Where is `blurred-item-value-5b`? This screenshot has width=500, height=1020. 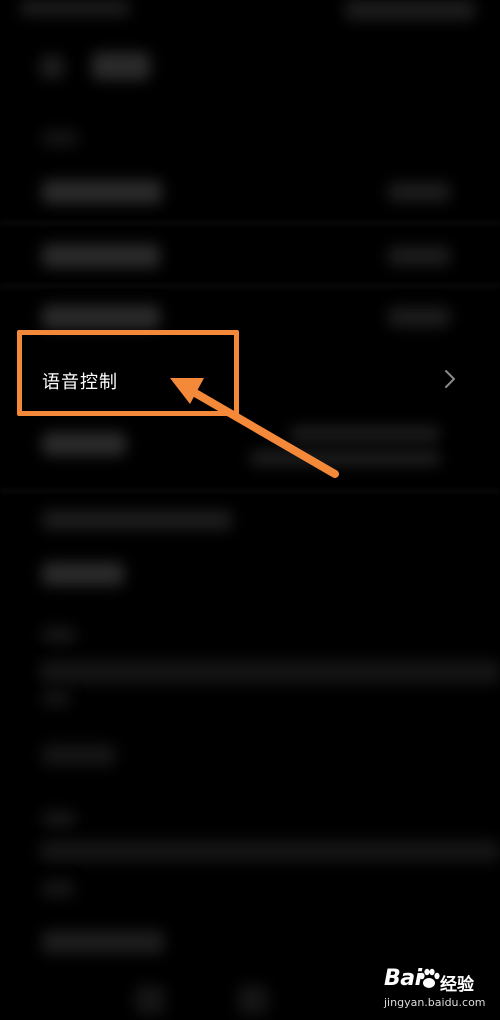 blurred-item-value-5b is located at coordinates (345, 458).